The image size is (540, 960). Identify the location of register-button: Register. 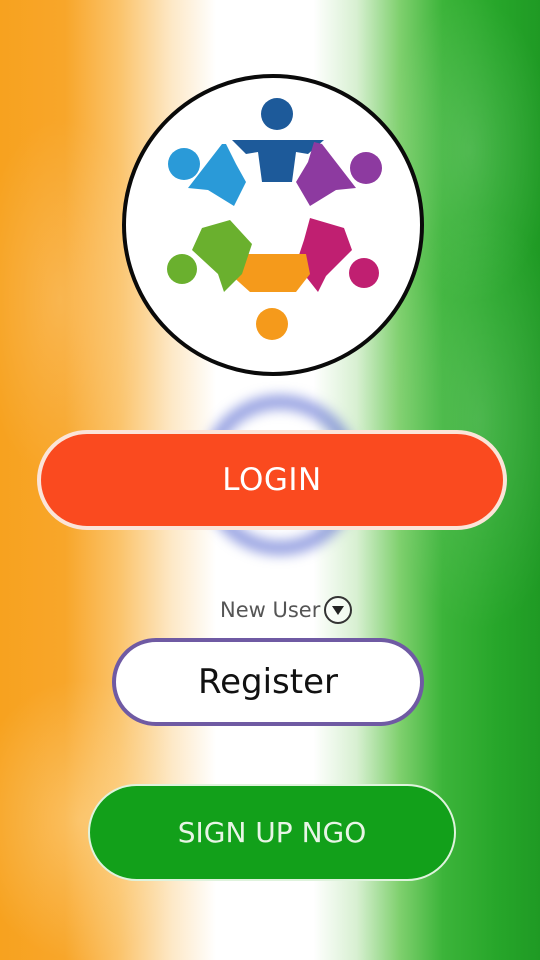
(268, 682).